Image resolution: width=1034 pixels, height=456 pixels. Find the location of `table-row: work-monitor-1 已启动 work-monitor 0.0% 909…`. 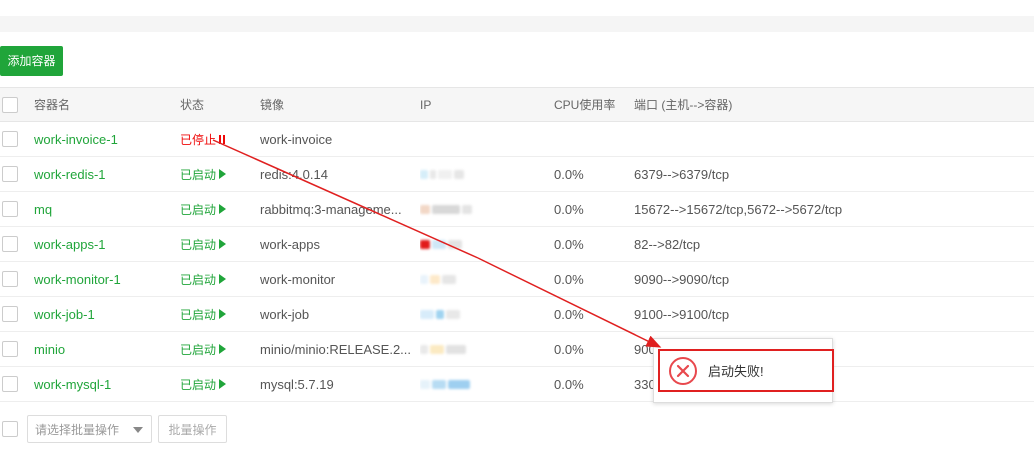

table-row: work-monitor-1 已启动 work-monitor 0.0% 909… is located at coordinates (517, 279).